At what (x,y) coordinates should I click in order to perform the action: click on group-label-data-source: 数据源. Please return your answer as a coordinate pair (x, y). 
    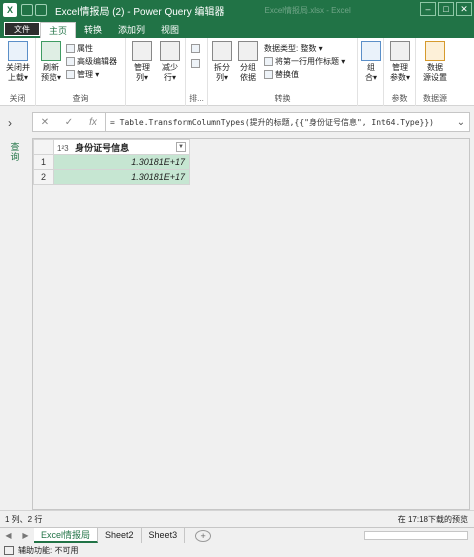
    Looking at the image, I should click on (435, 98).